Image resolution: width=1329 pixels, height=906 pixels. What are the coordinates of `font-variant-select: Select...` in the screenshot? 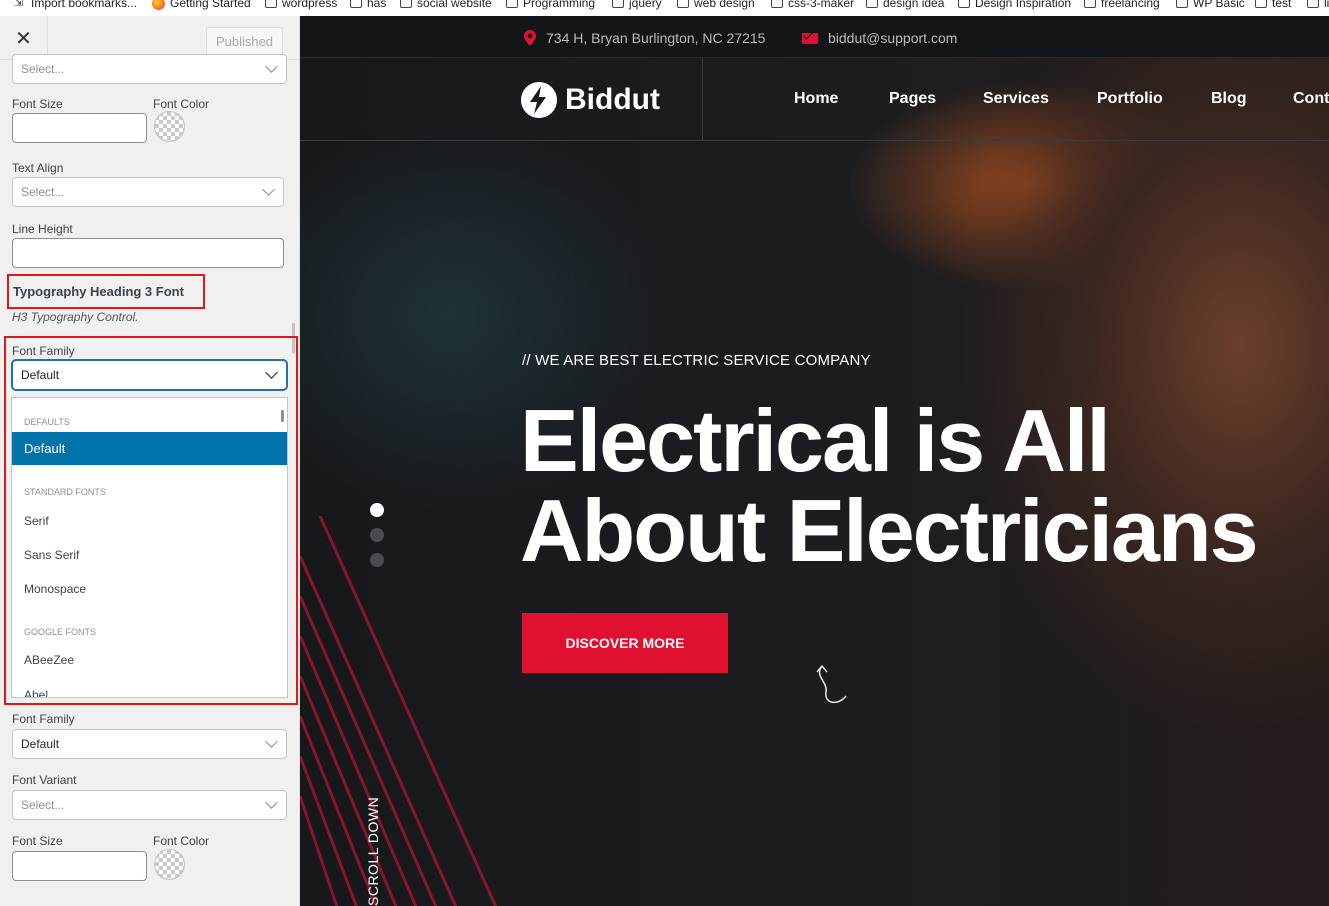 It's located at (149, 805).